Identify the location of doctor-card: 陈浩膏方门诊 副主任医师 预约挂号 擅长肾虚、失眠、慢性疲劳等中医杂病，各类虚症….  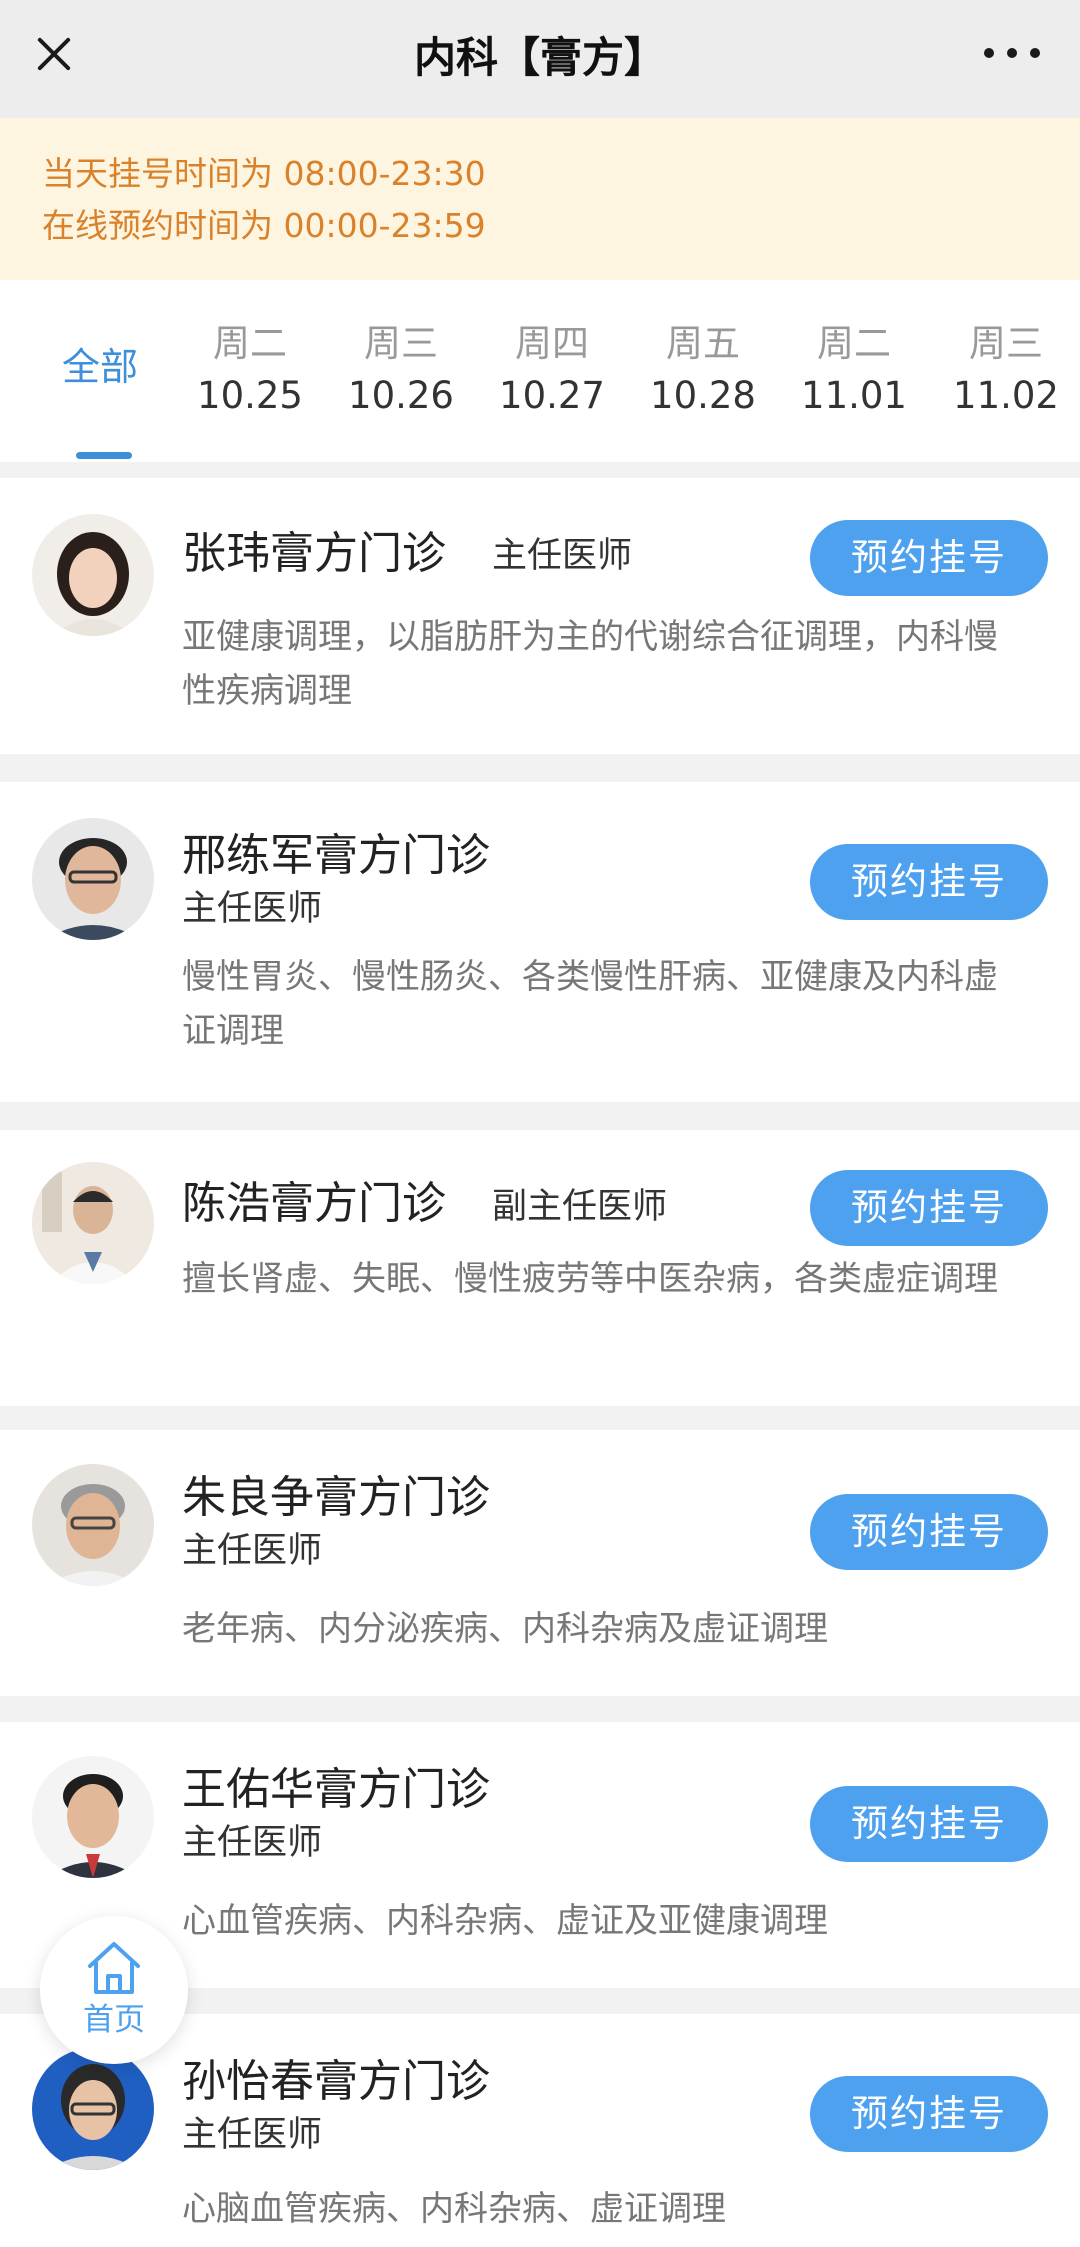
(540, 1268).